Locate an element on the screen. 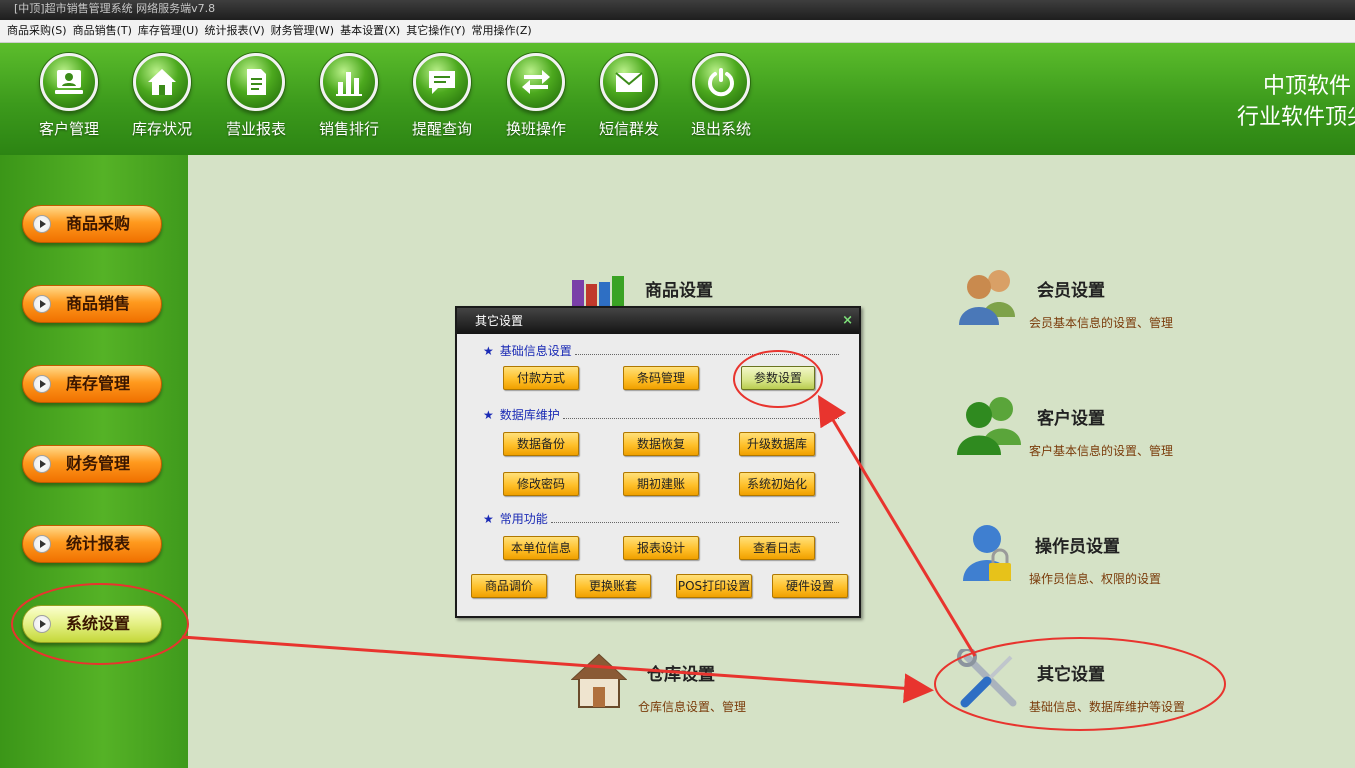  members-icon is located at coordinates (987, 297).